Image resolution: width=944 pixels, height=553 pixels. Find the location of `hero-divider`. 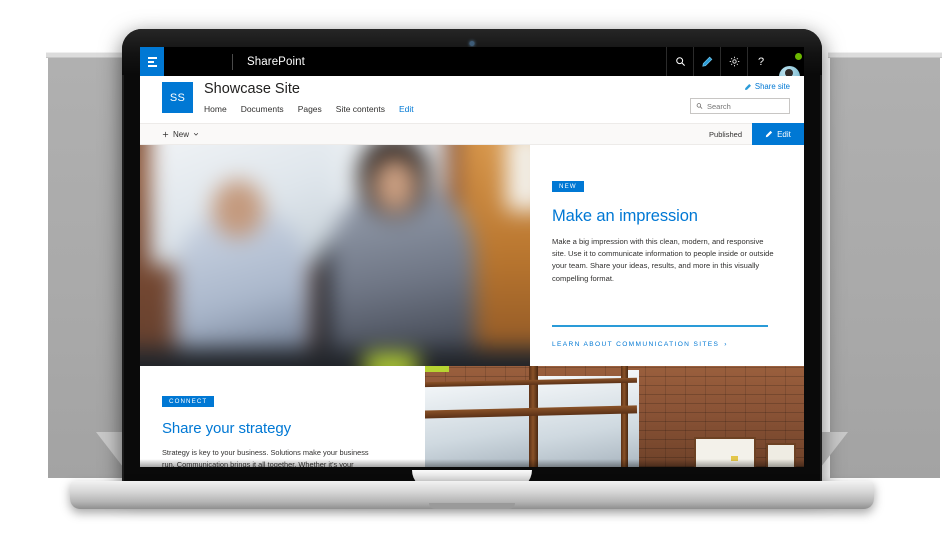

hero-divider is located at coordinates (660, 326).